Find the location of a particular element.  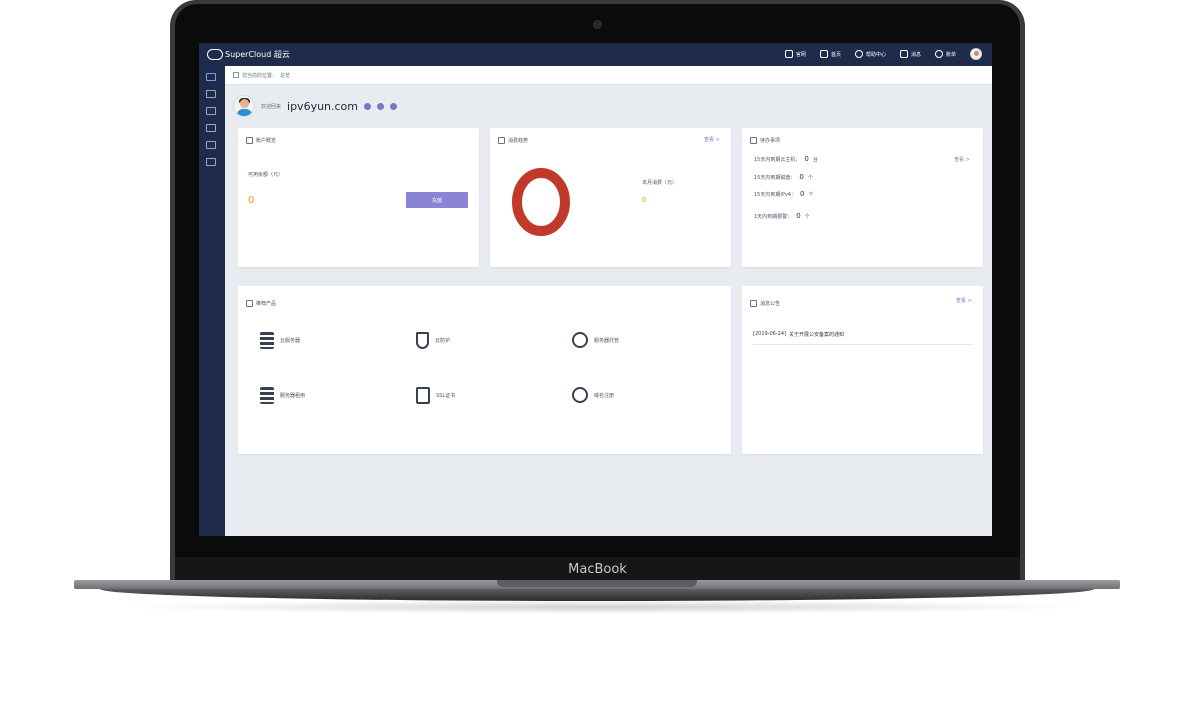

todo-row: 15天内到期IPv4： 0 个 is located at coordinates (783, 194).